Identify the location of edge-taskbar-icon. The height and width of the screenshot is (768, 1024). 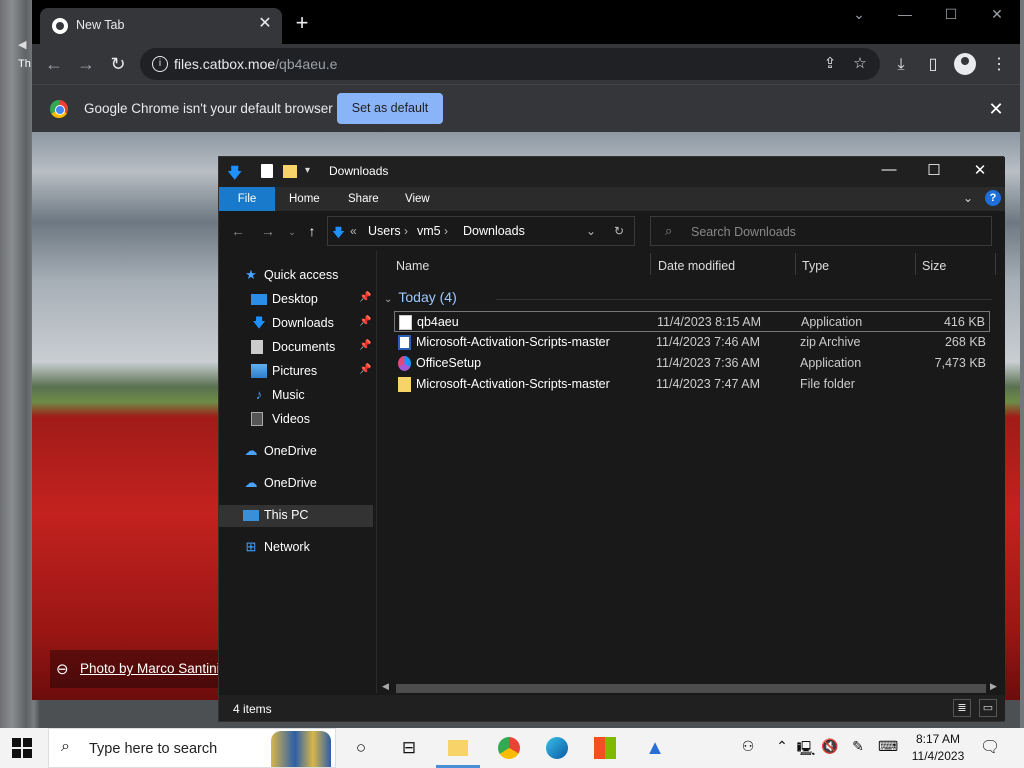
(556, 748).